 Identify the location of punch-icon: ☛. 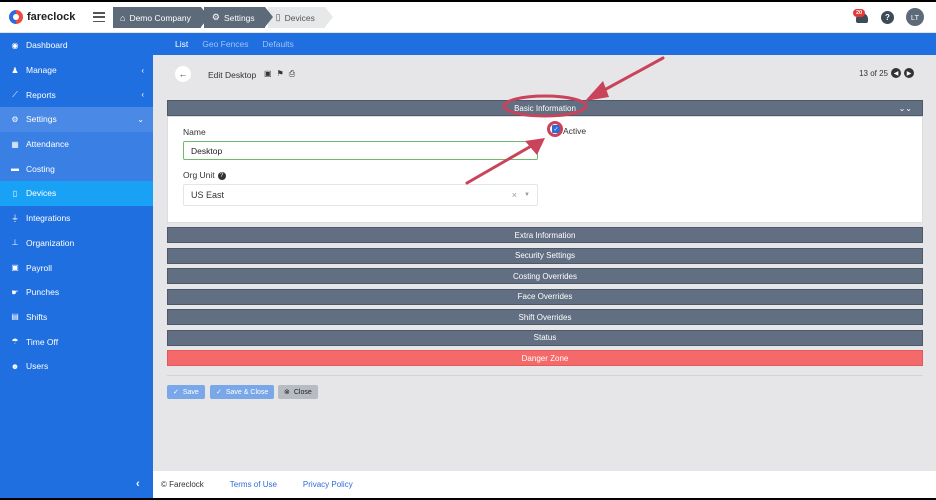
(15, 292).